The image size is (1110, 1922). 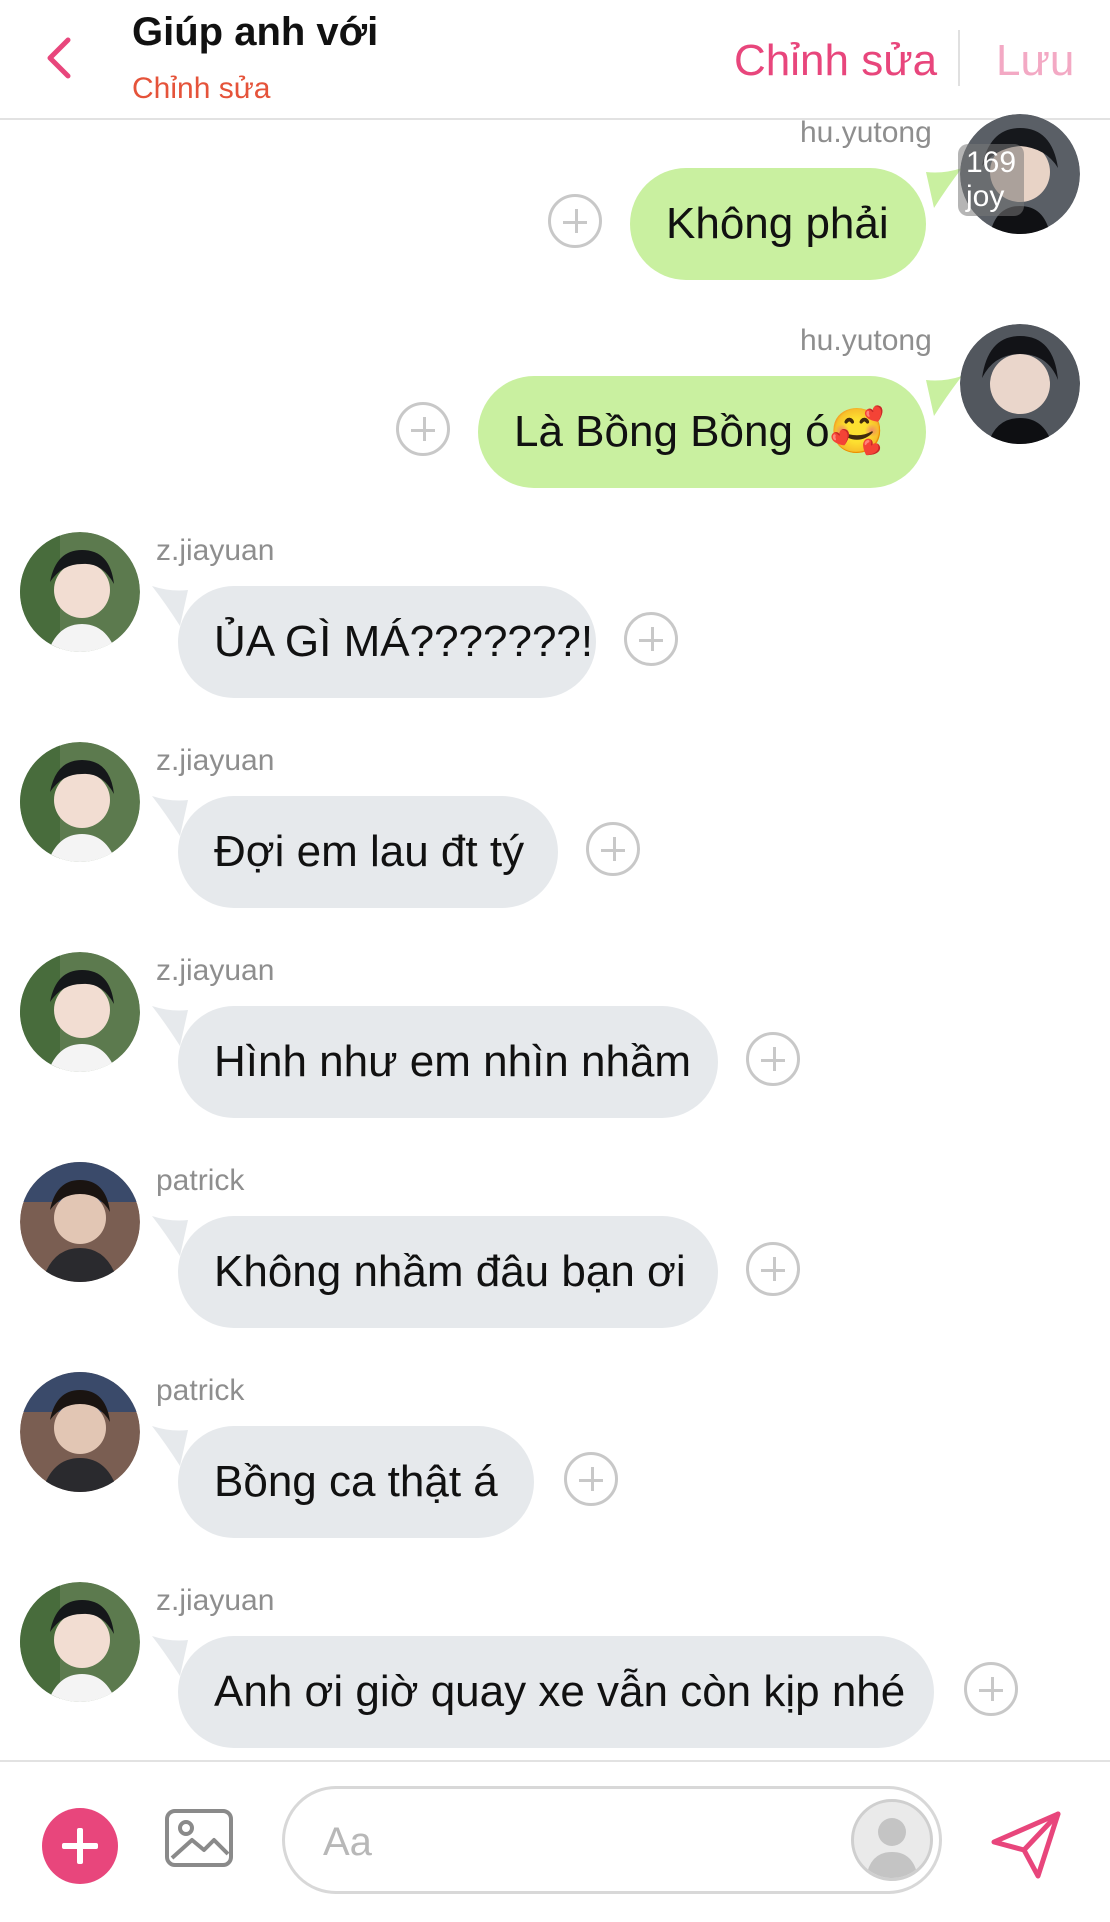 What do you see at coordinates (1026, 1844) in the screenshot?
I see `send-icon` at bounding box center [1026, 1844].